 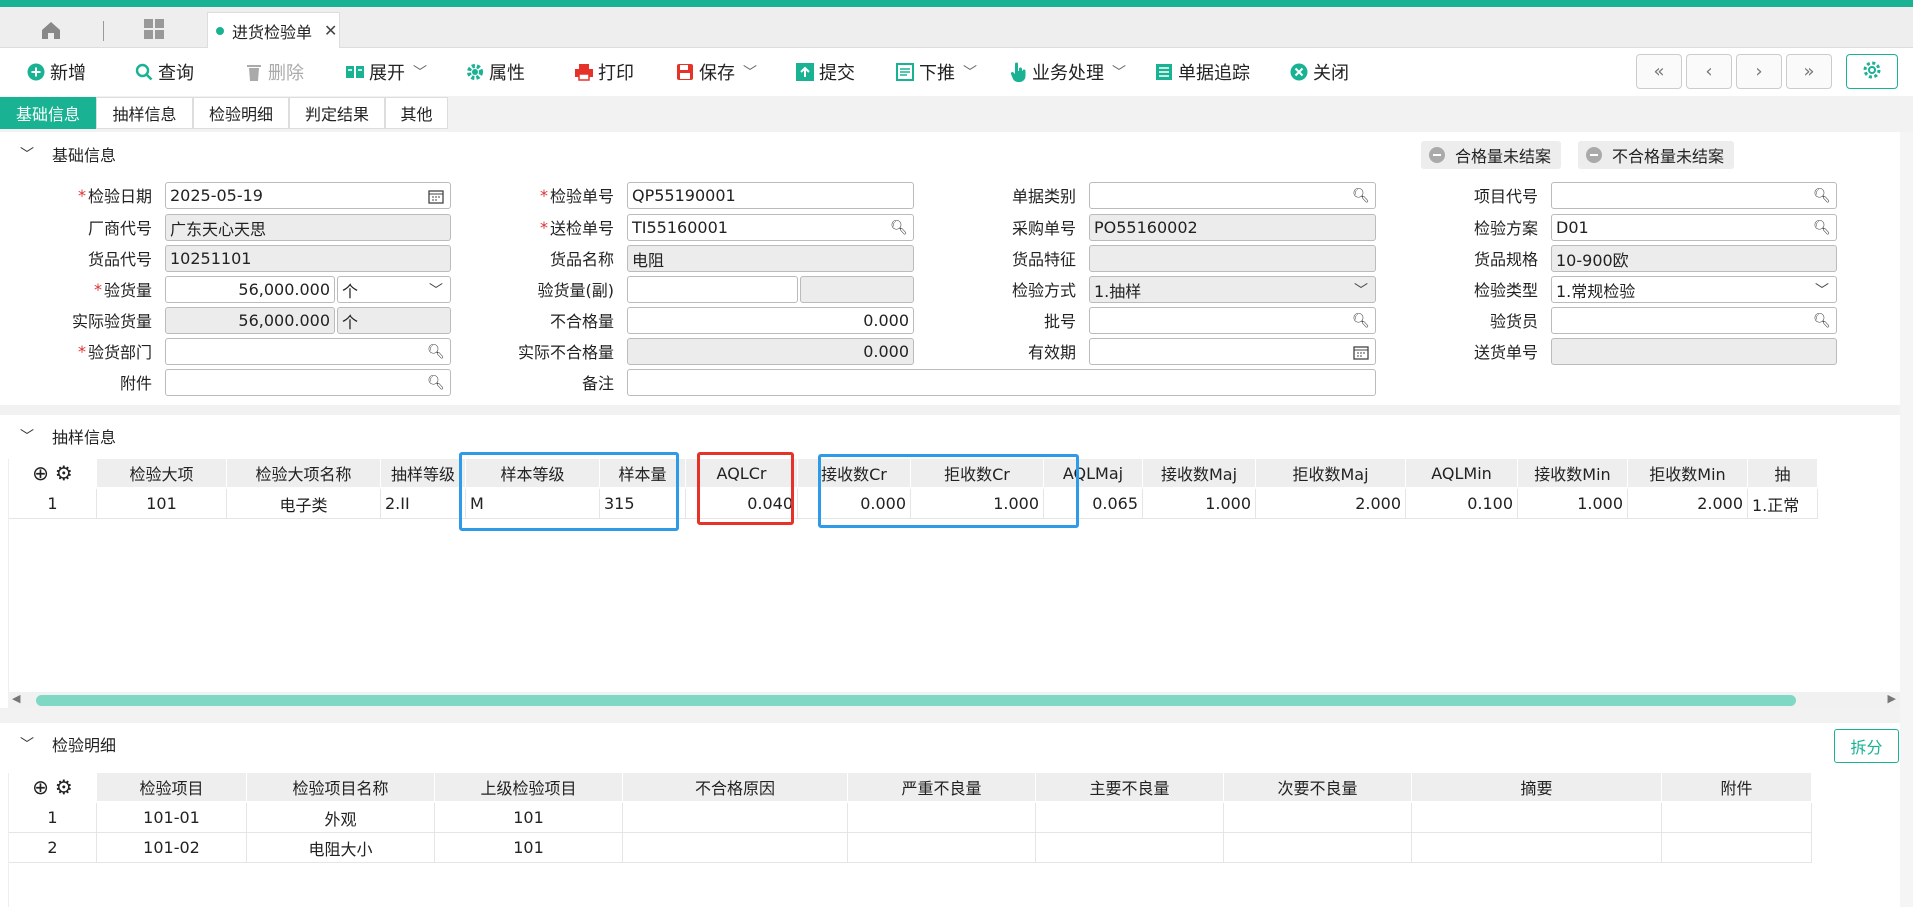 I want to click on previous-record-button: ‹, so click(x=1709, y=71).